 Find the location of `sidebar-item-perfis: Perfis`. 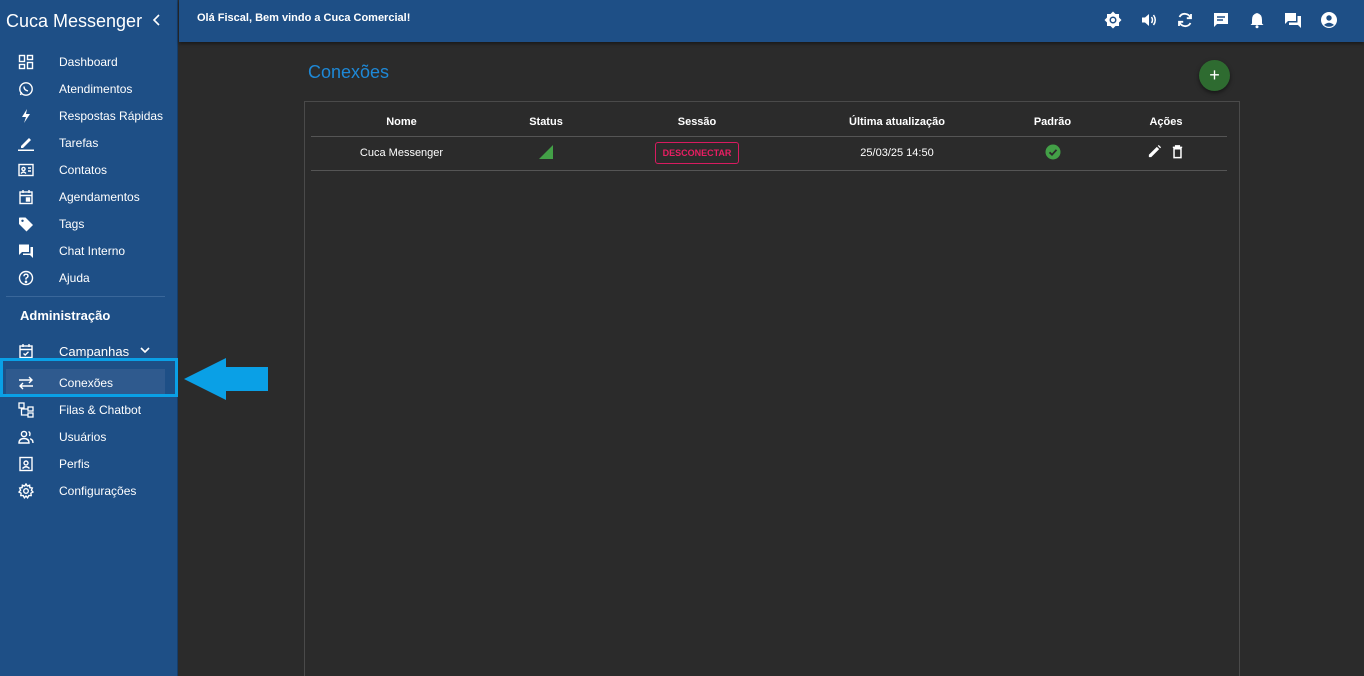

sidebar-item-perfis: Perfis is located at coordinates (88, 463).